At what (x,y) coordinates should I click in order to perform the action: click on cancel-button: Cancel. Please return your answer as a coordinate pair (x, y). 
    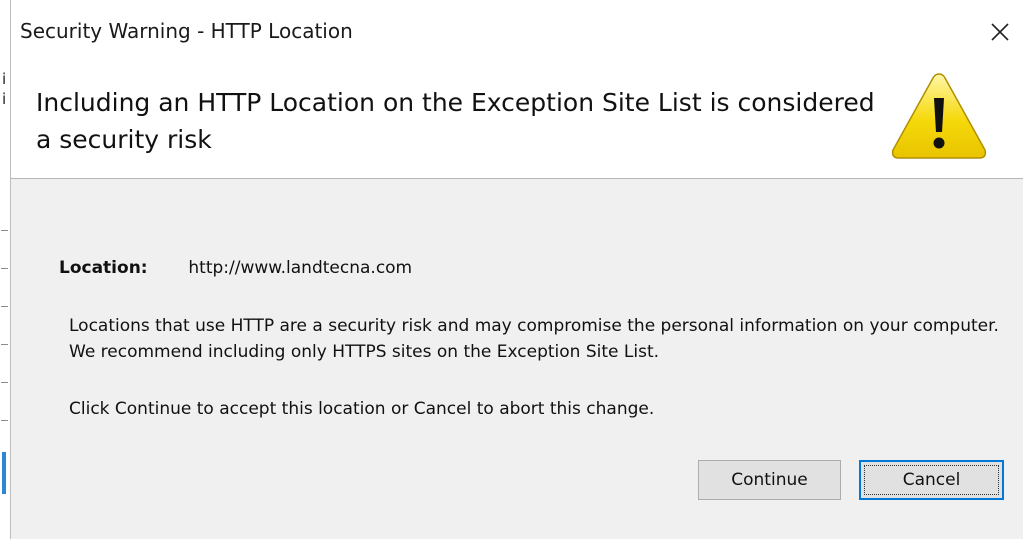
    Looking at the image, I should click on (931, 480).